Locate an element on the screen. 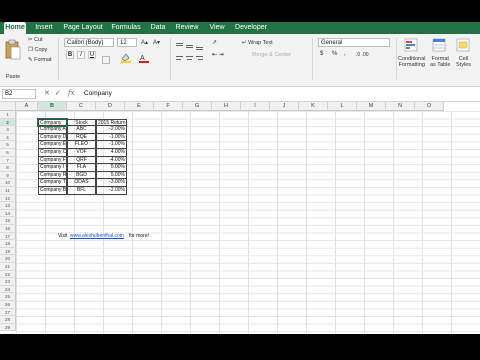 The width and height of the screenshot is (480, 360). column-header-f: F is located at coordinates (168, 106).